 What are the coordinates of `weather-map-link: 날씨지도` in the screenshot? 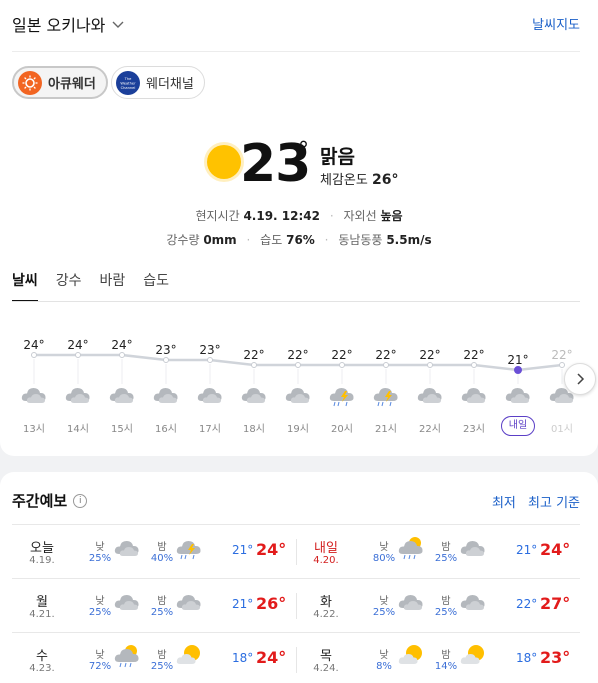 It's located at (556, 23).